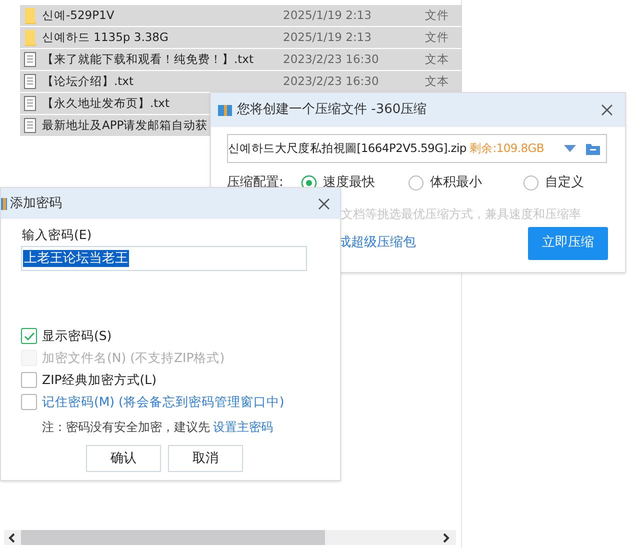 The height and width of the screenshot is (553, 633). Describe the element at coordinates (99, 379) in the screenshot. I see `checkbox-label: ZIP经典加密方式(L)` at that location.